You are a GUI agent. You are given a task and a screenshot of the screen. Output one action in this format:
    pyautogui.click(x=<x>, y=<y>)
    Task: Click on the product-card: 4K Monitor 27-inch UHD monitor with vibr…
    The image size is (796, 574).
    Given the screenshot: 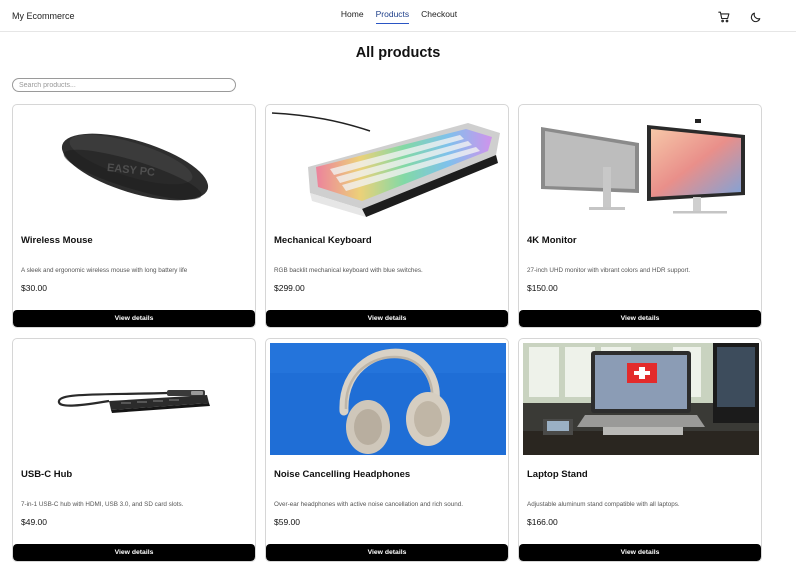 What is the action you would take?
    pyautogui.click(x=640, y=216)
    